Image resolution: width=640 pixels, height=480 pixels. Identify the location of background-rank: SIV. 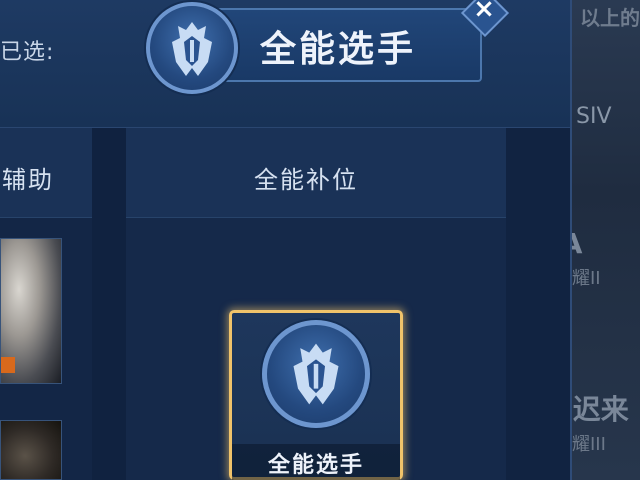
(594, 116).